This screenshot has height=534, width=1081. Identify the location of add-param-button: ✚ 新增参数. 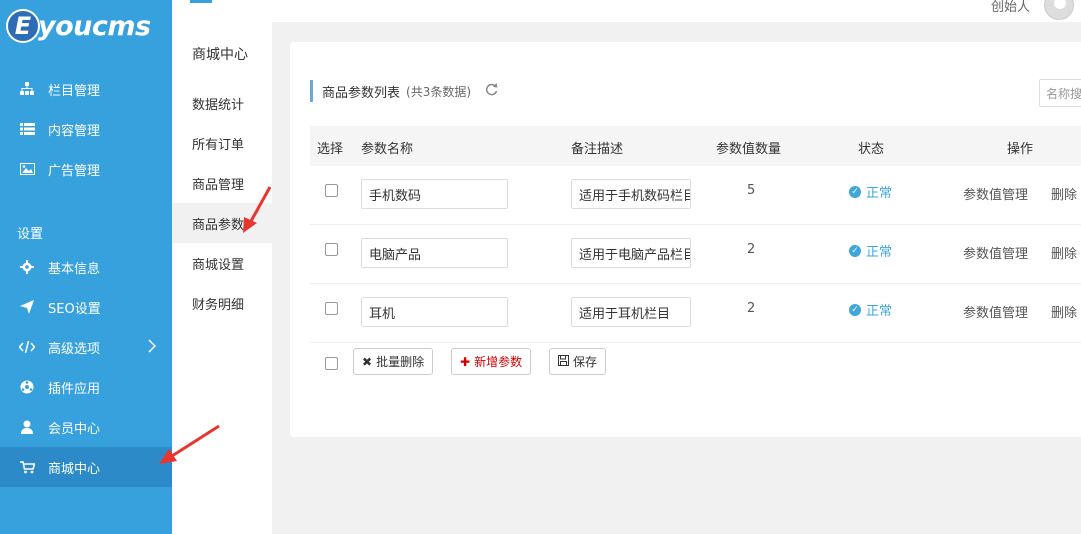
(491, 361).